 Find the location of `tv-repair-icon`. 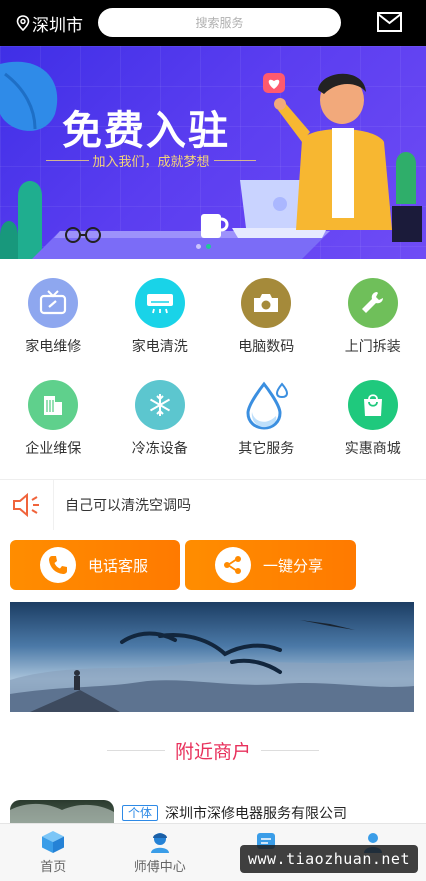

tv-repair-icon is located at coordinates (53, 303).